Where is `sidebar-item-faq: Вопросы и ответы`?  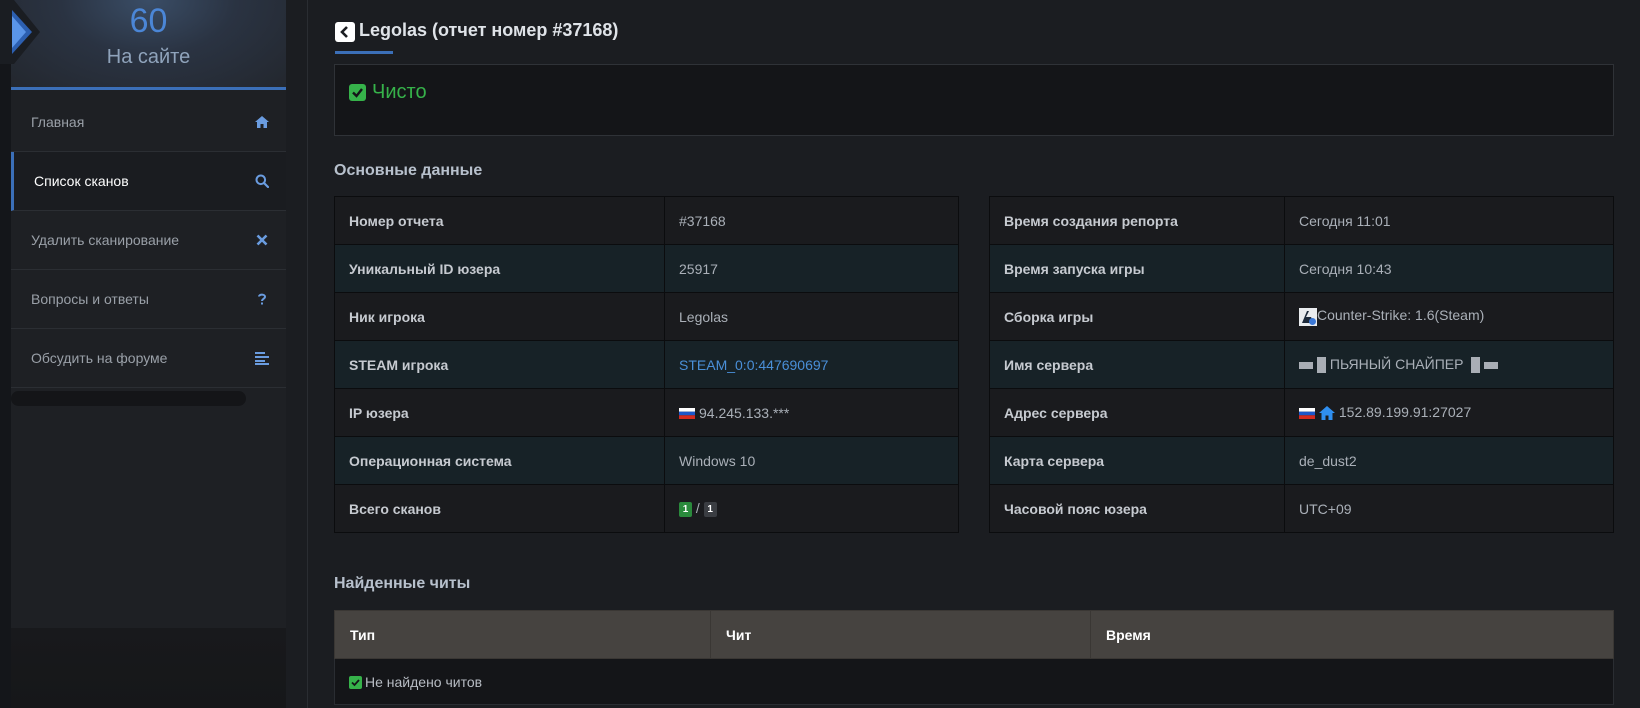 sidebar-item-faq: Вопросы и ответы is located at coordinates (148, 299).